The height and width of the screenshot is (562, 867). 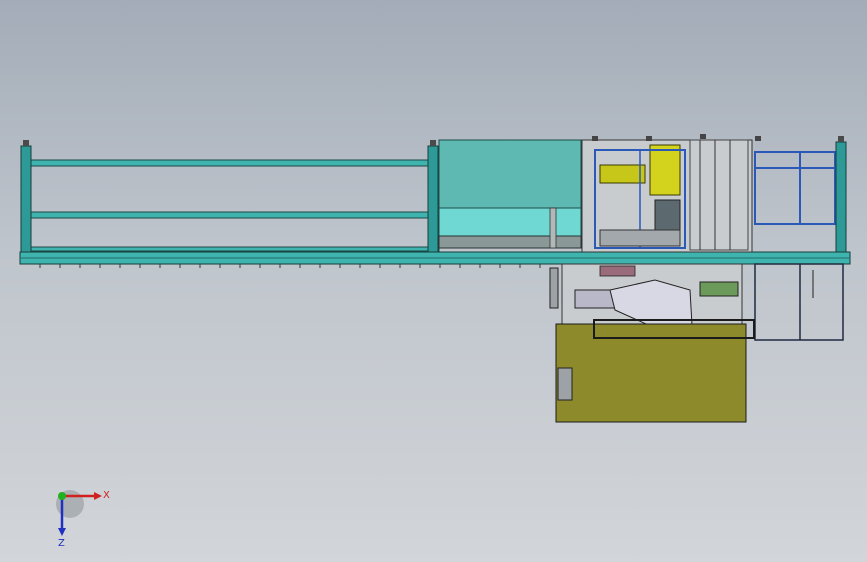 What do you see at coordinates (799, 302) in the screenshot?
I see `guard-frame-lower` at bounding box center [799, 302].